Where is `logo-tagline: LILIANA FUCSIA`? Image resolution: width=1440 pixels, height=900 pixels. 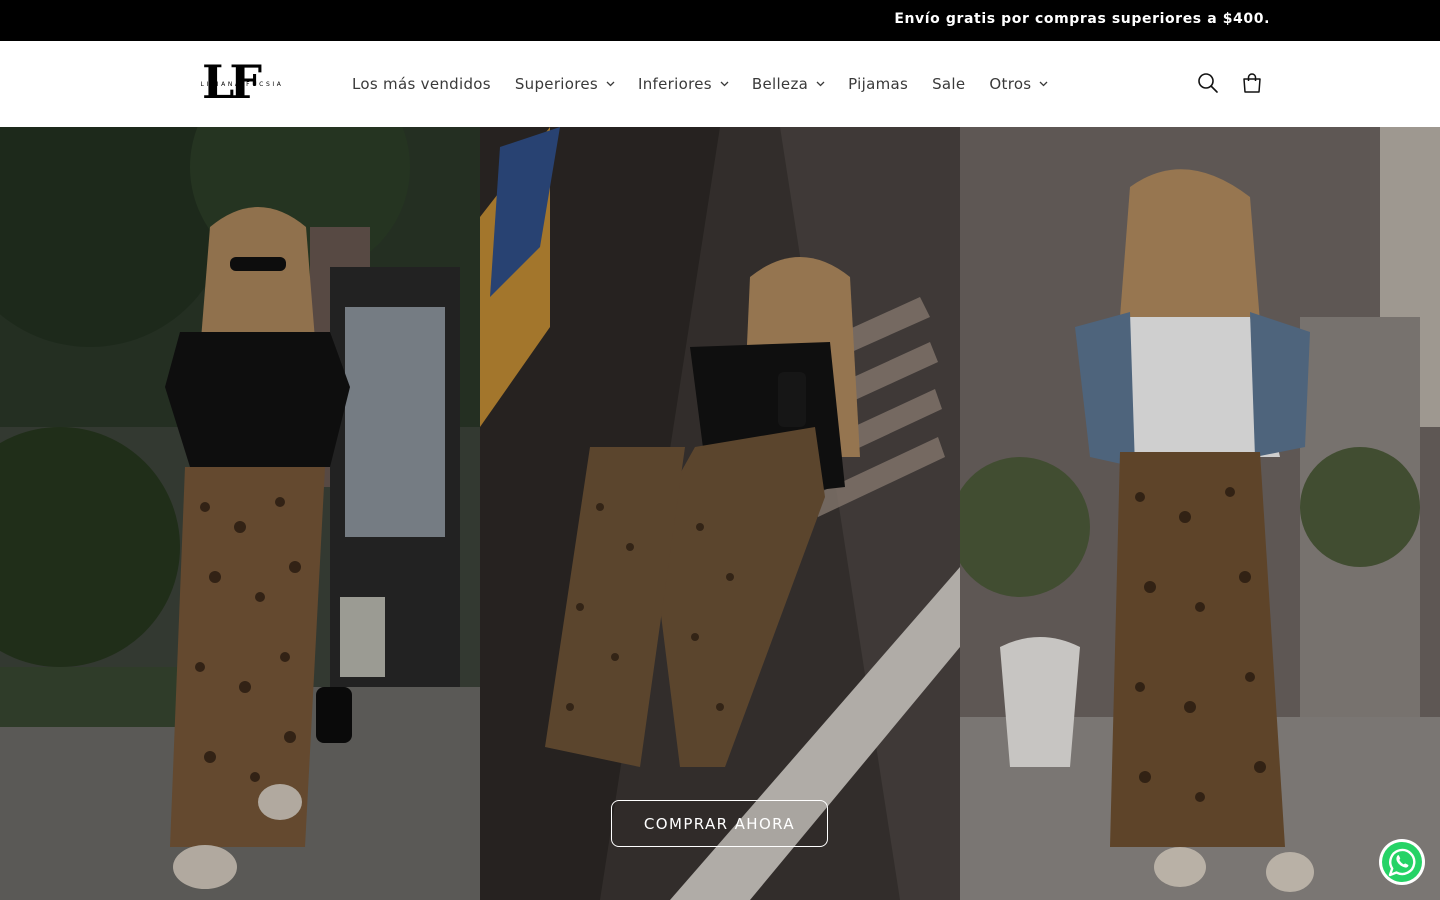
logo-tagline: LILIANA FUCSIA is located at coordinates (242, 84).